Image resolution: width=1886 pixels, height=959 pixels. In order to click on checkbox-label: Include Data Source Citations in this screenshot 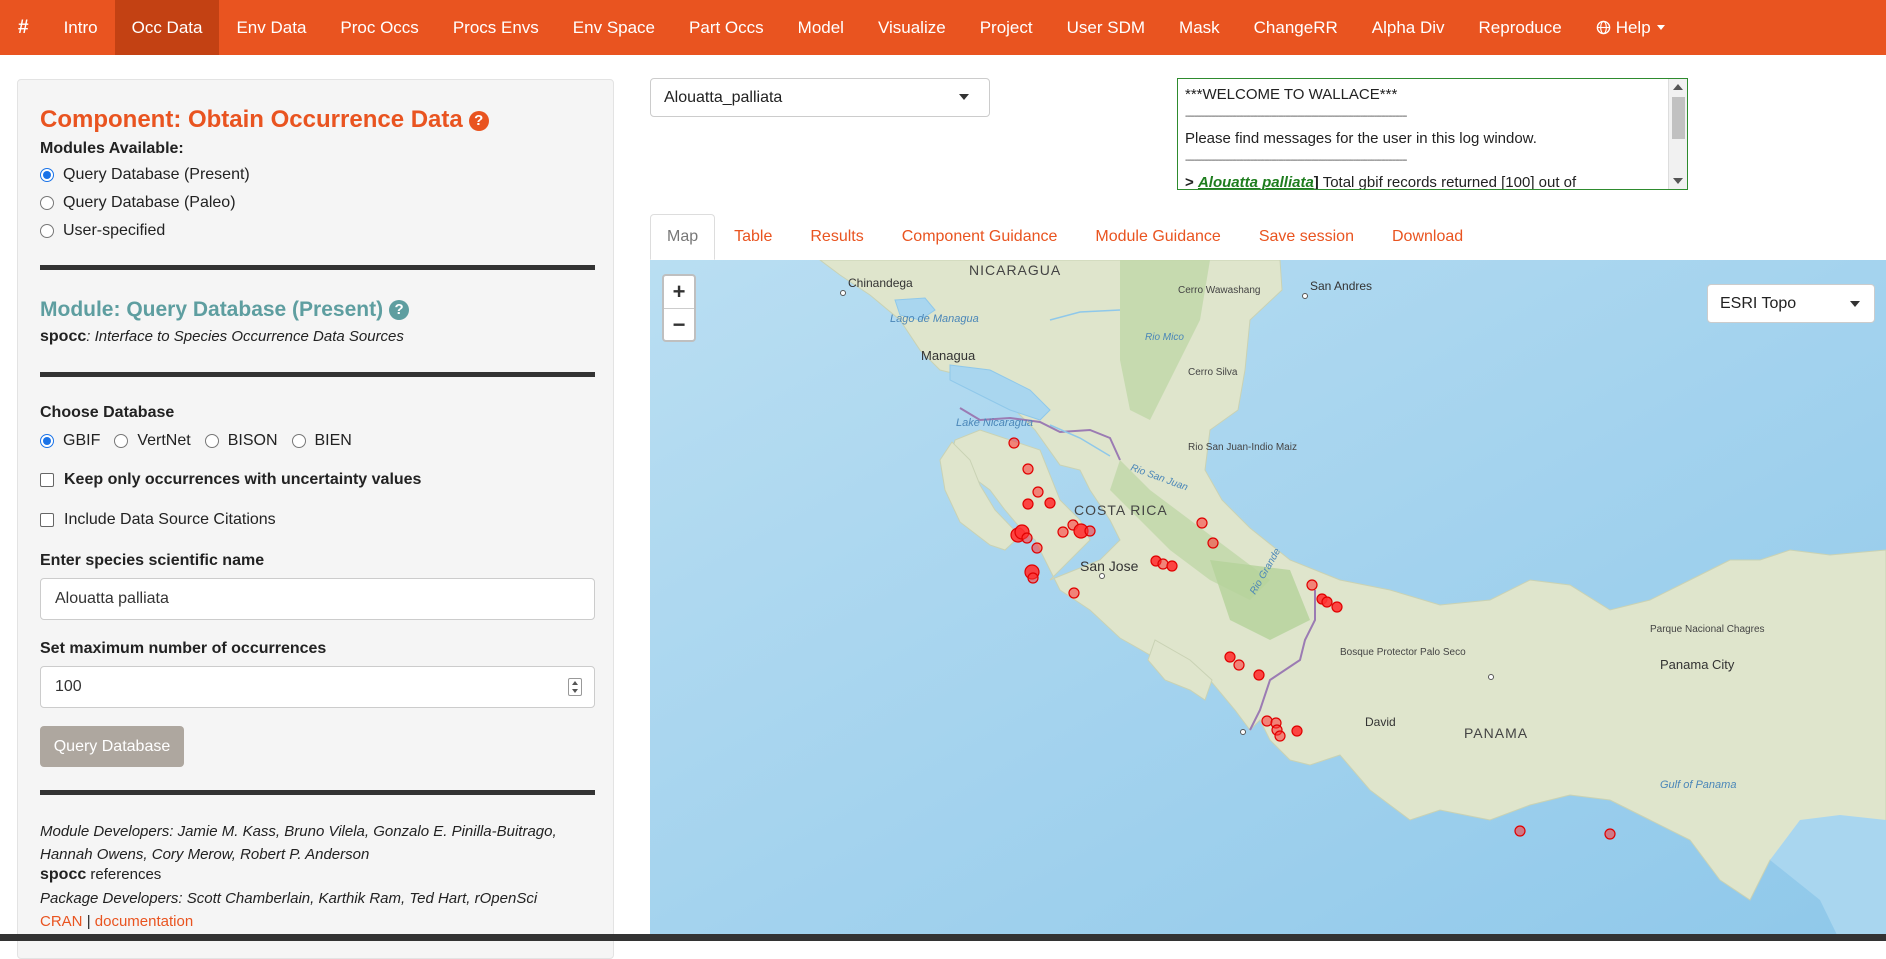, I will do `click(170, 519)`.